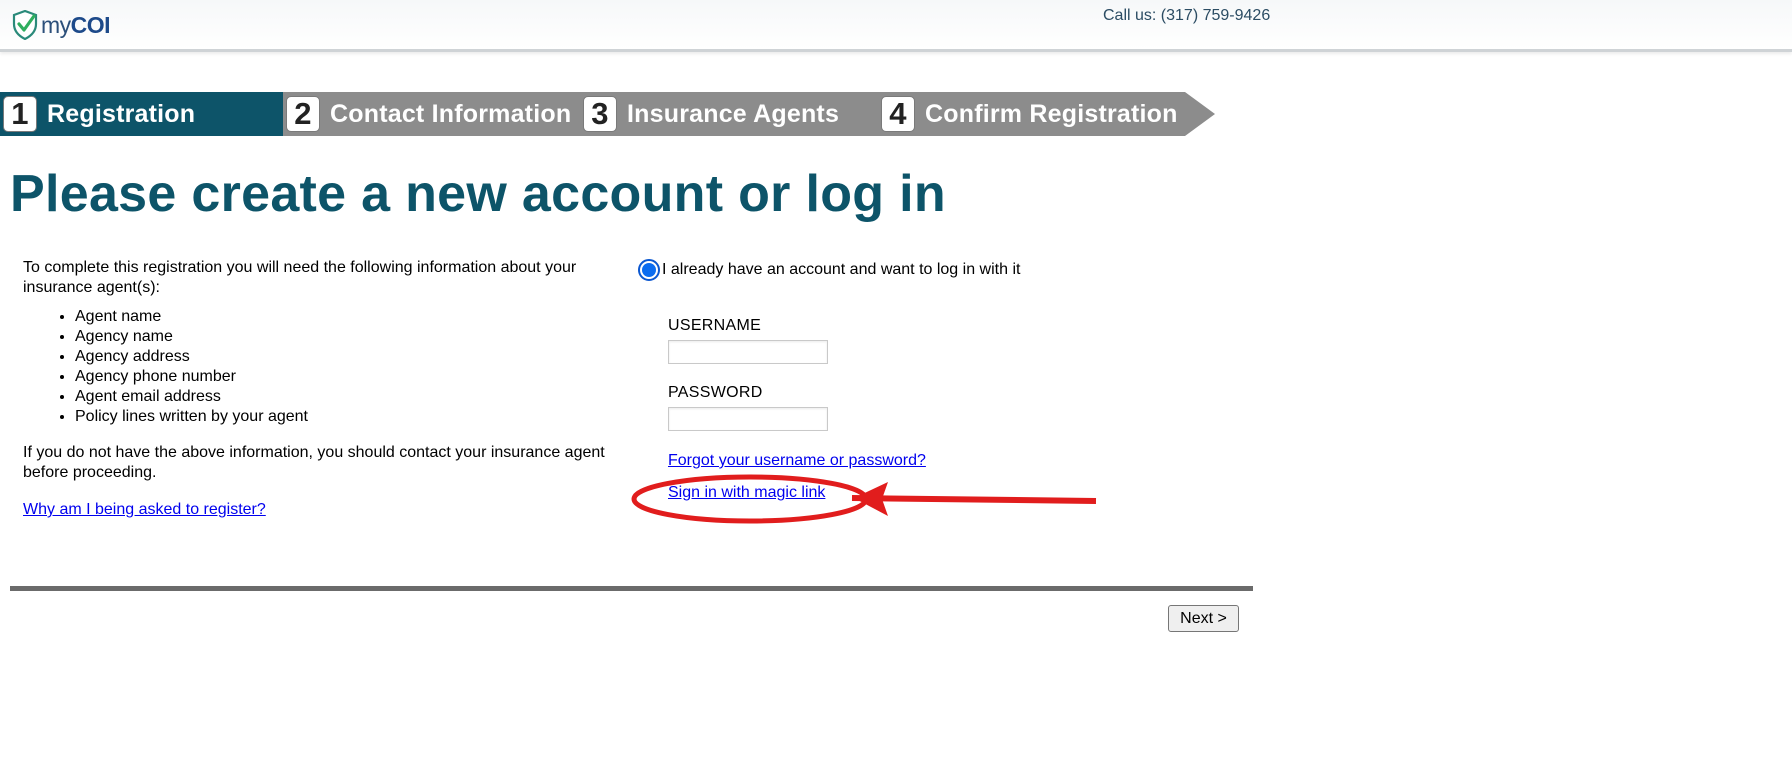  I want to click on top-header-bar: myCOI Call us: (317) 759-9426, so click(896, 26).